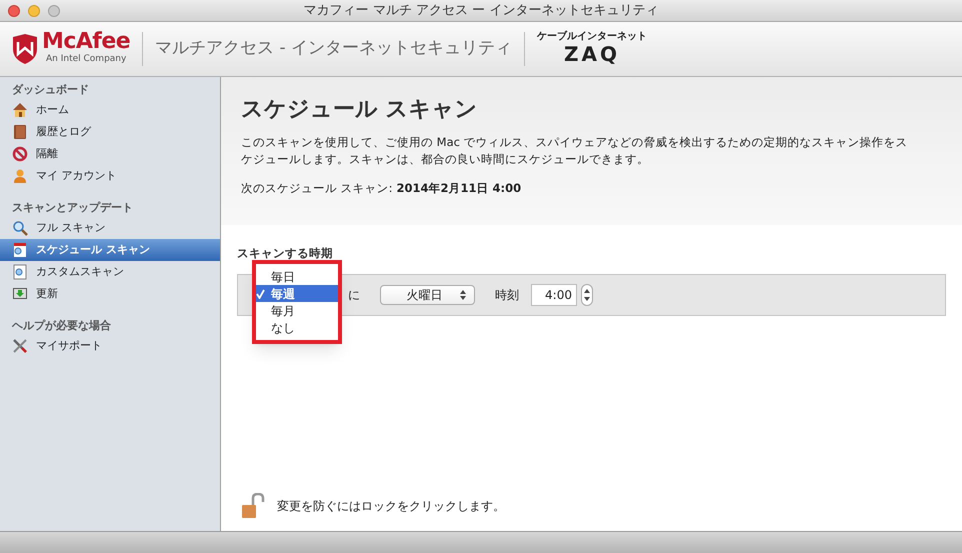 Image resolution: width=962 pixels, height=553 pixels. I want to click on padlock-icon, so click(253, 506).